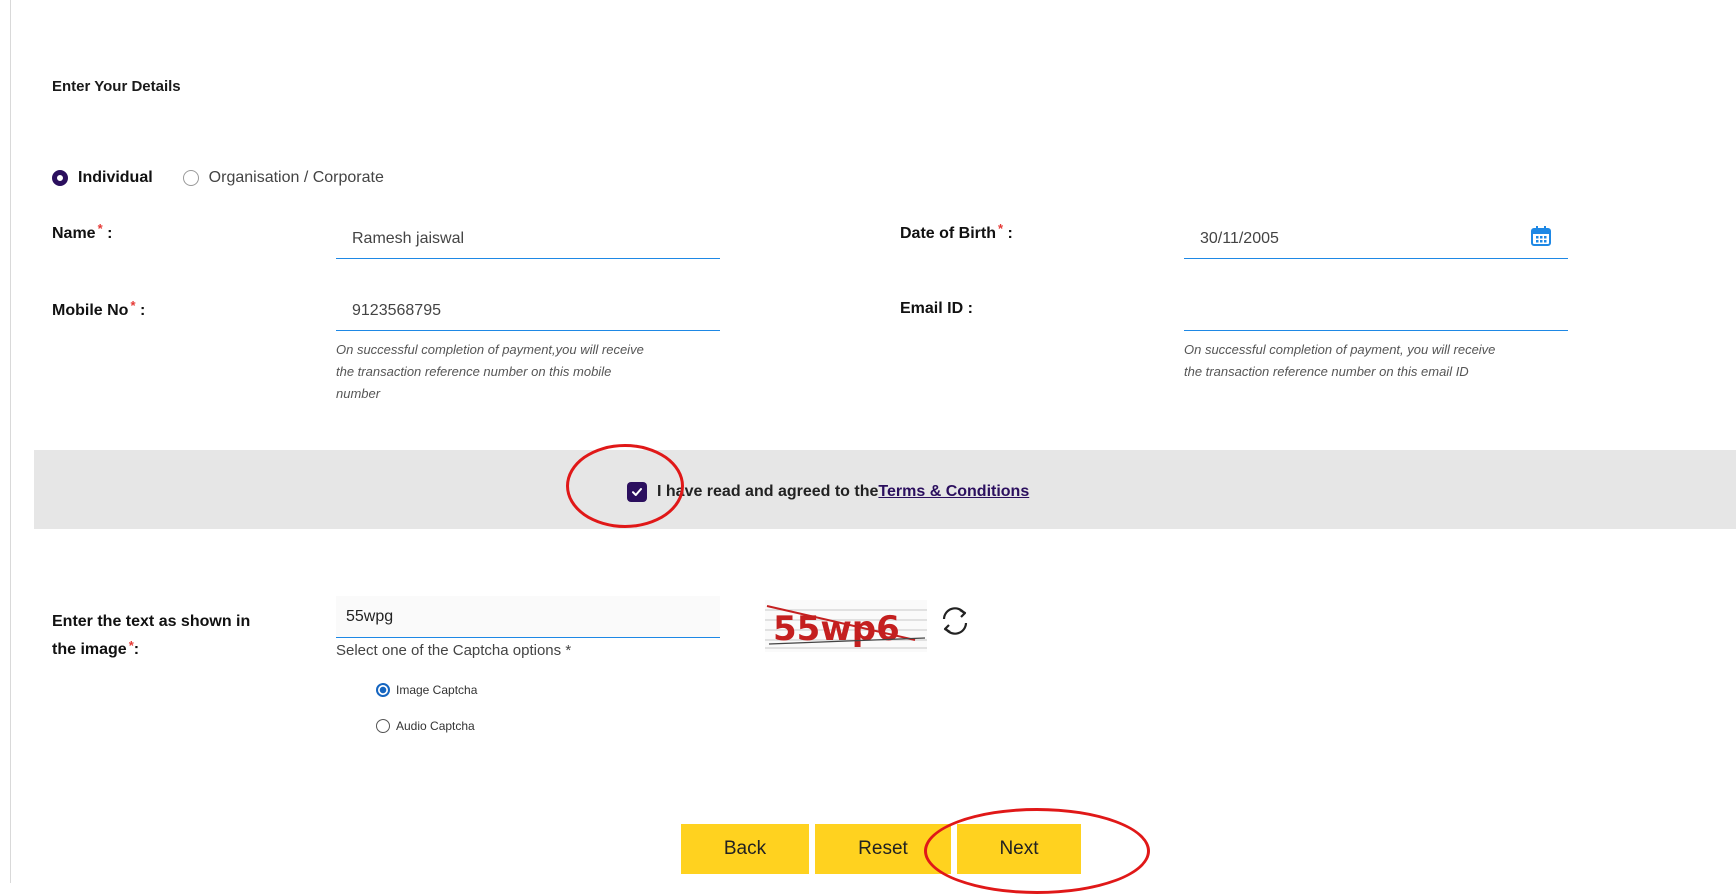 Image resolution: width=1736 pixels, height=894 pixels. I want to click on mobile-input, so click(528, 311).